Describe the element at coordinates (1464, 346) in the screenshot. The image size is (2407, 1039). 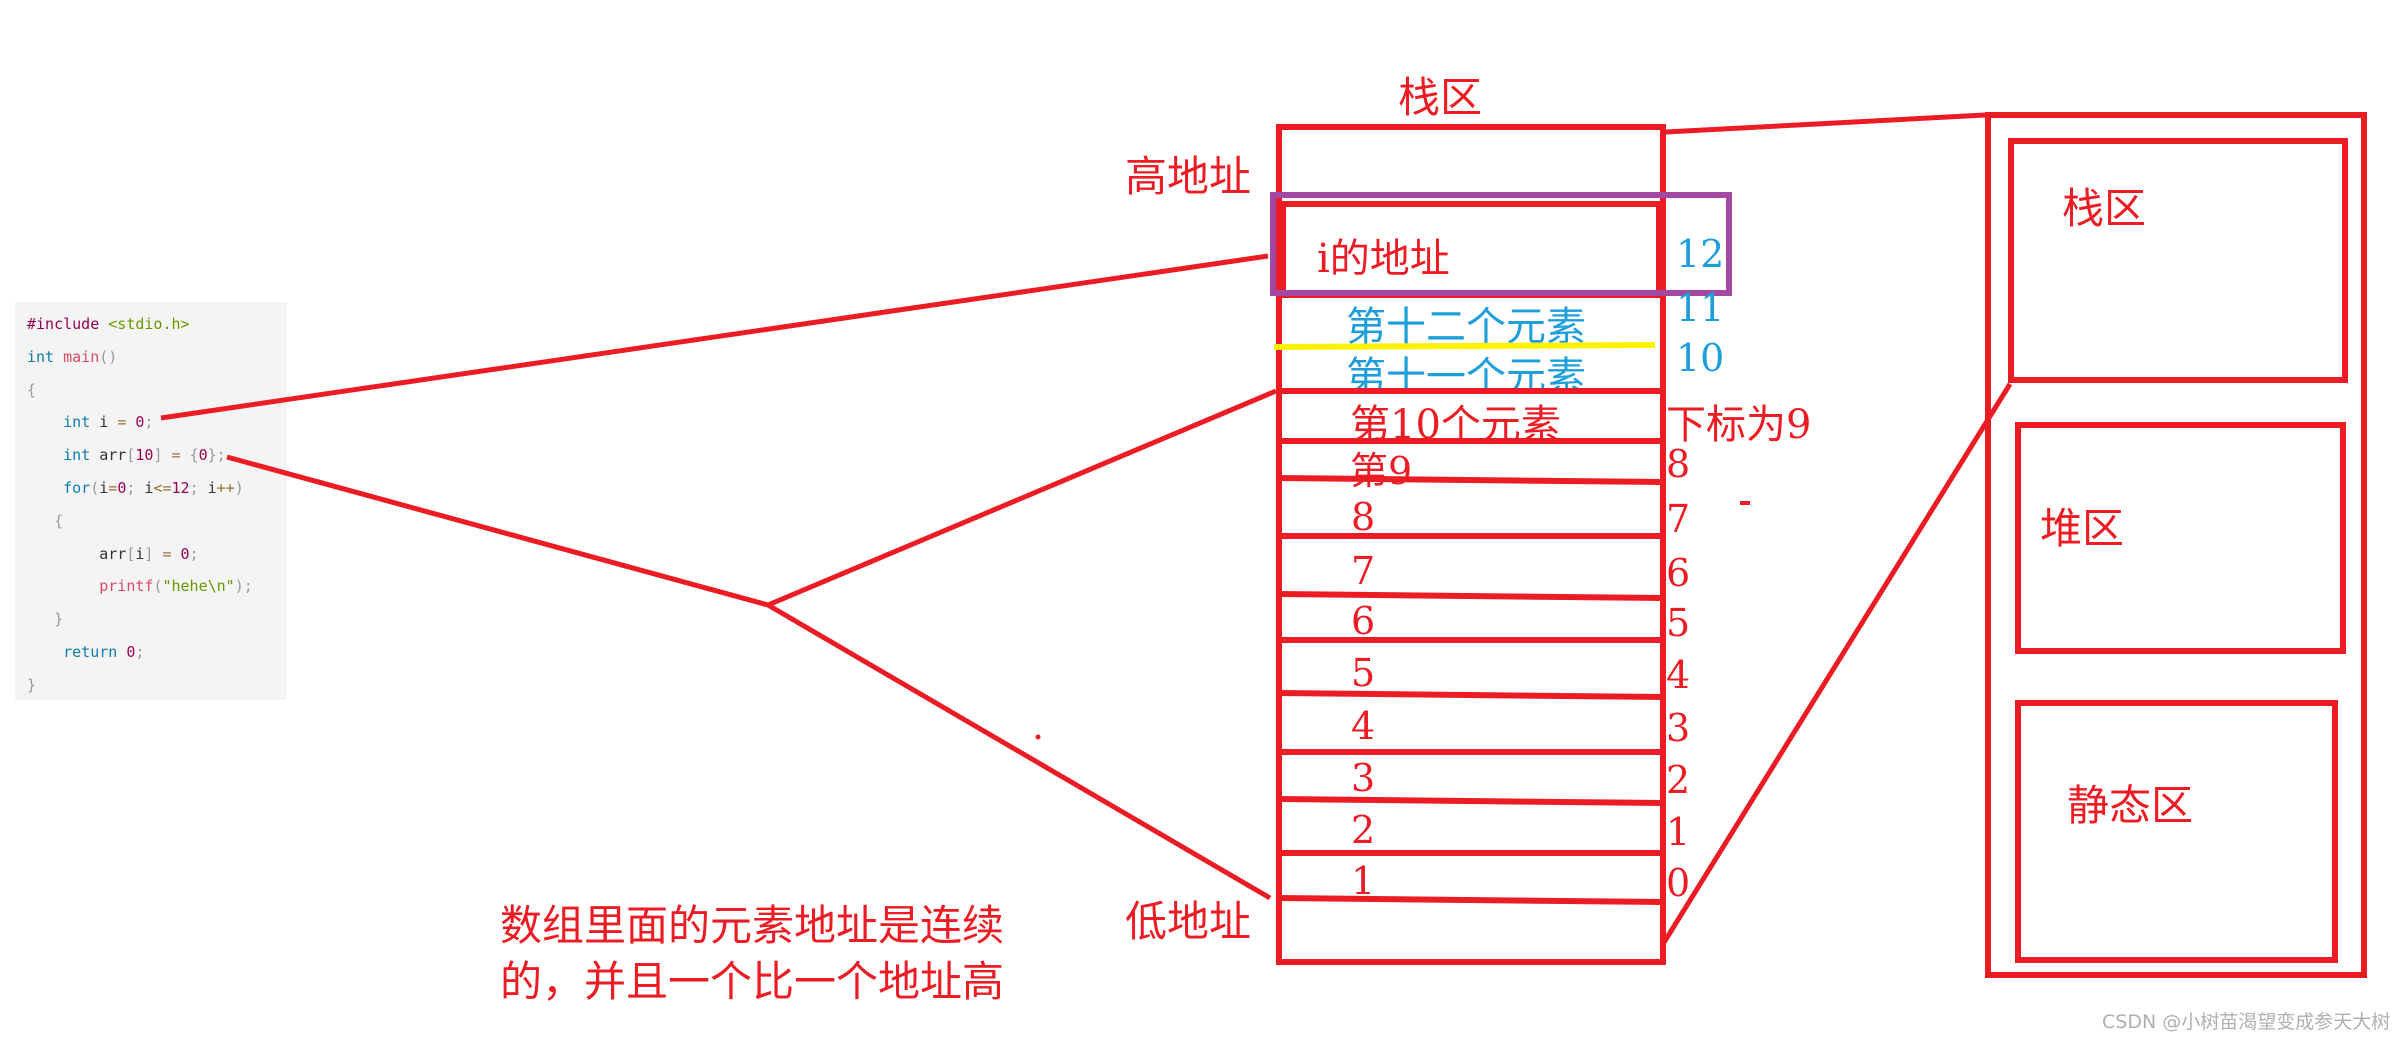
I see `overflow-boundary-line` at that location.